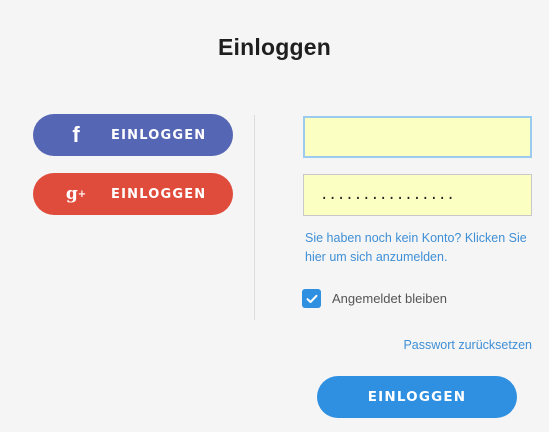  I want to click on facebook-login-button: f EINLOGGEN, so click(133, 135).